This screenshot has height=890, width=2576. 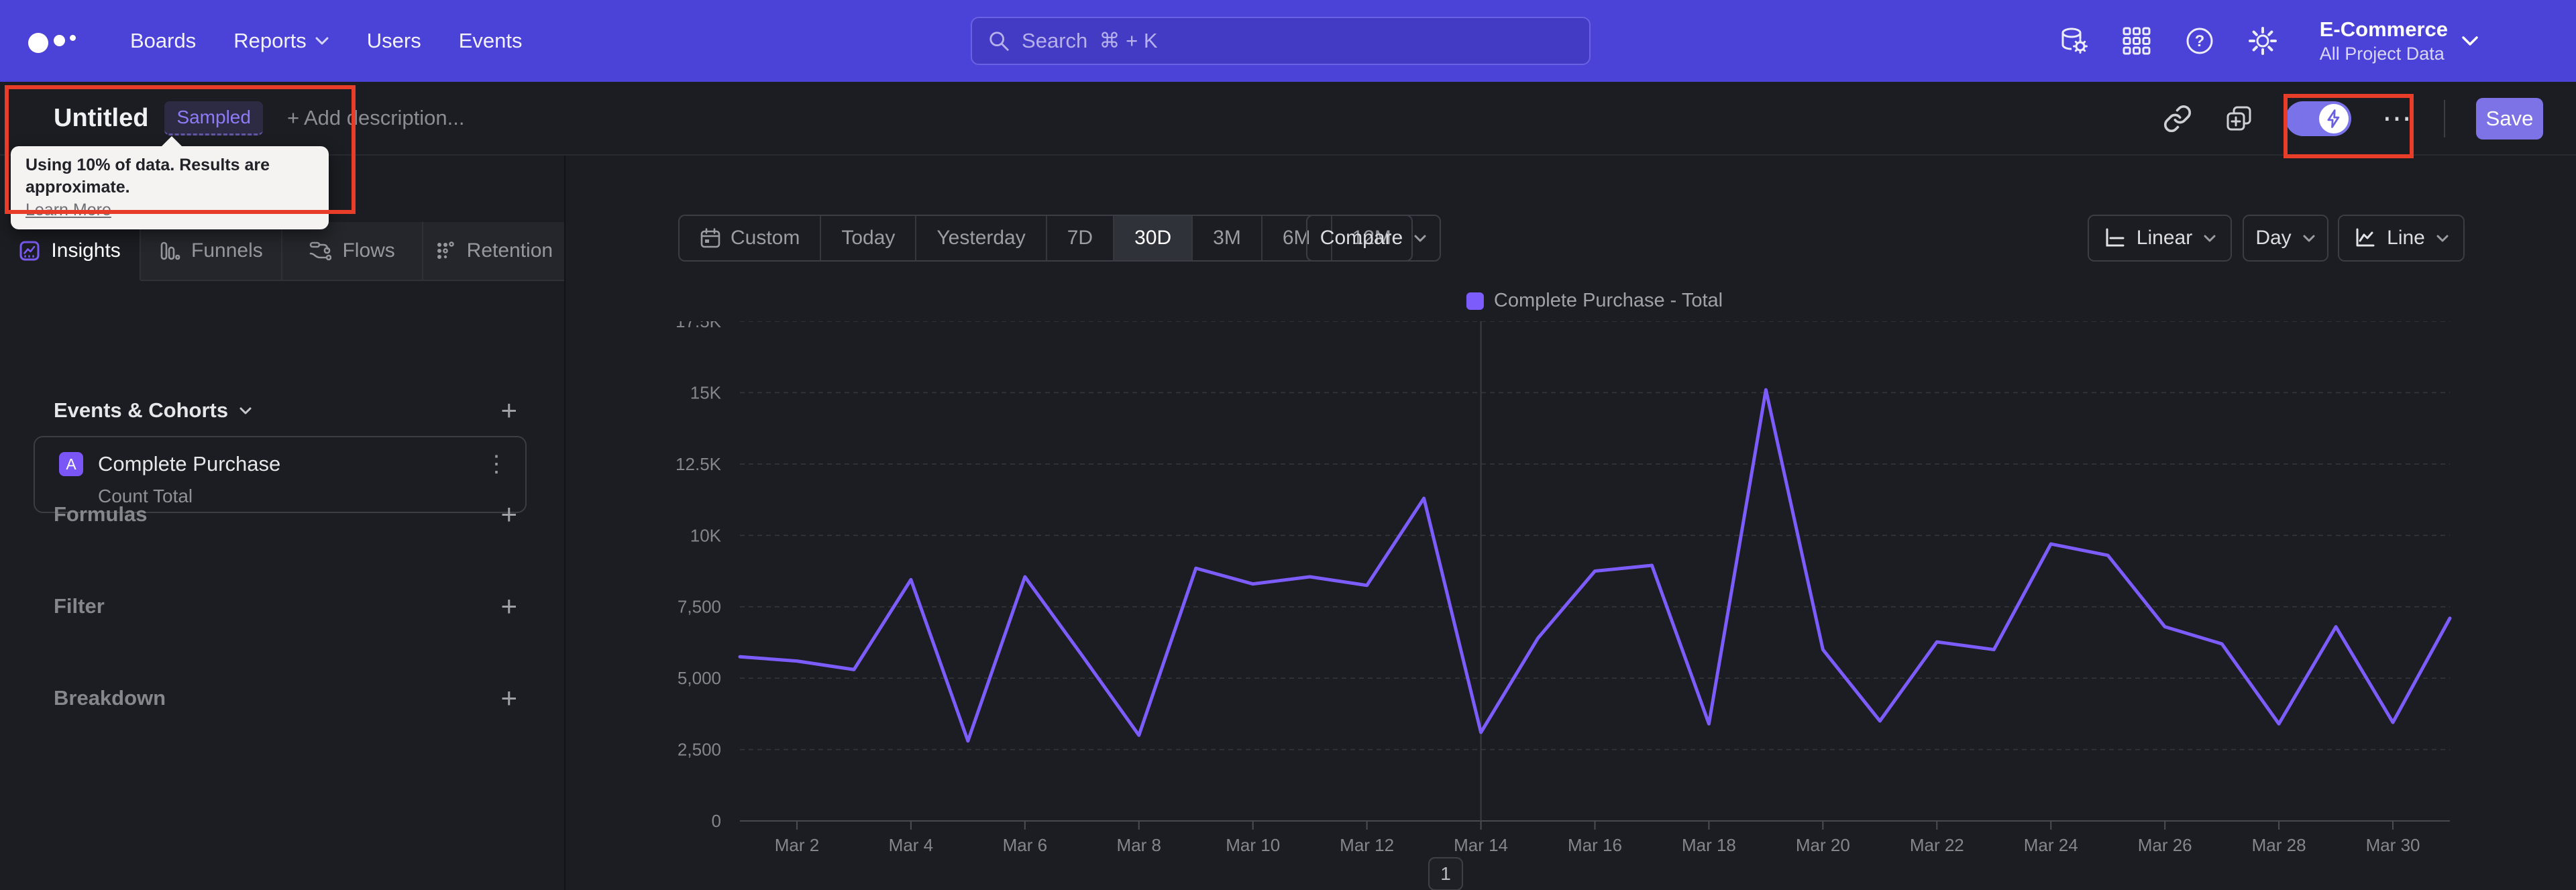 I want to click on report-type-tabs: Insights Funnels Flows Retention, so click(x=282, y=251).